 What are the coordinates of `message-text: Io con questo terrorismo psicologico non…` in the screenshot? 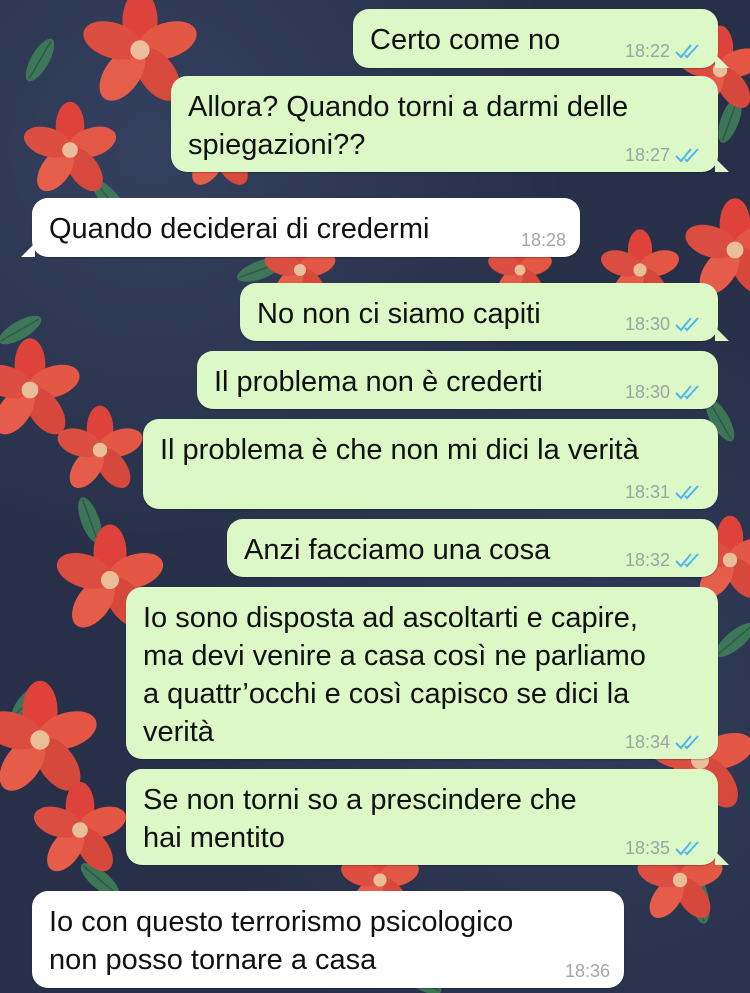 It's located at (281, 941).